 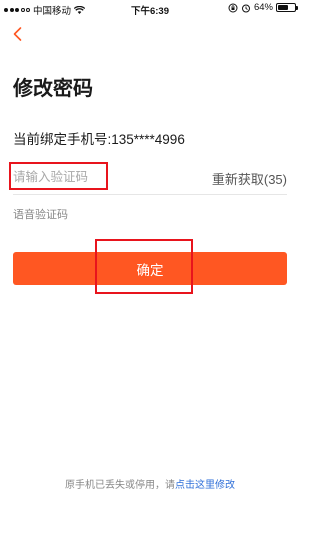 I want to click on status-right: 64%, so click(x=263, y=7).